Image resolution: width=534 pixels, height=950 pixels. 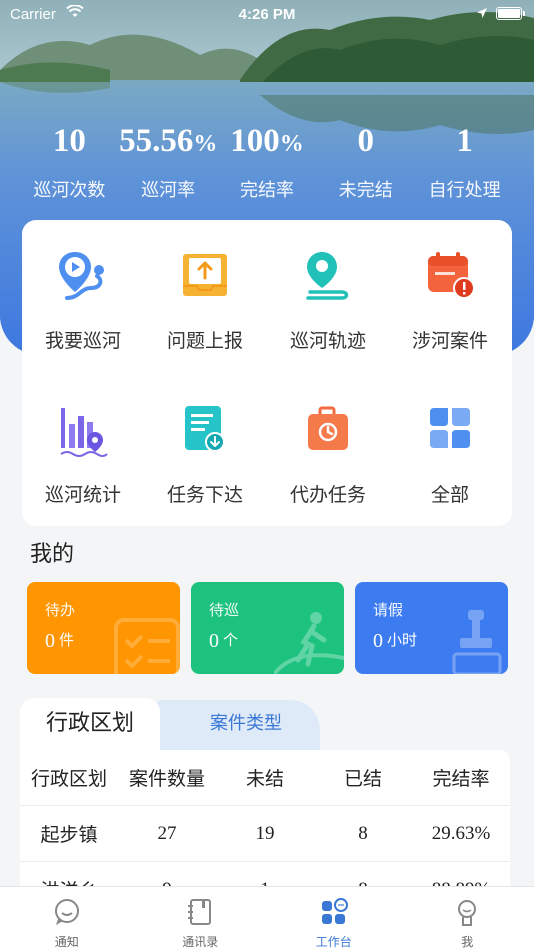 What do you see at coordinates (402, 640) in the screenshot?
I see `card-unit: 小时` at bounding box center [402, 640].